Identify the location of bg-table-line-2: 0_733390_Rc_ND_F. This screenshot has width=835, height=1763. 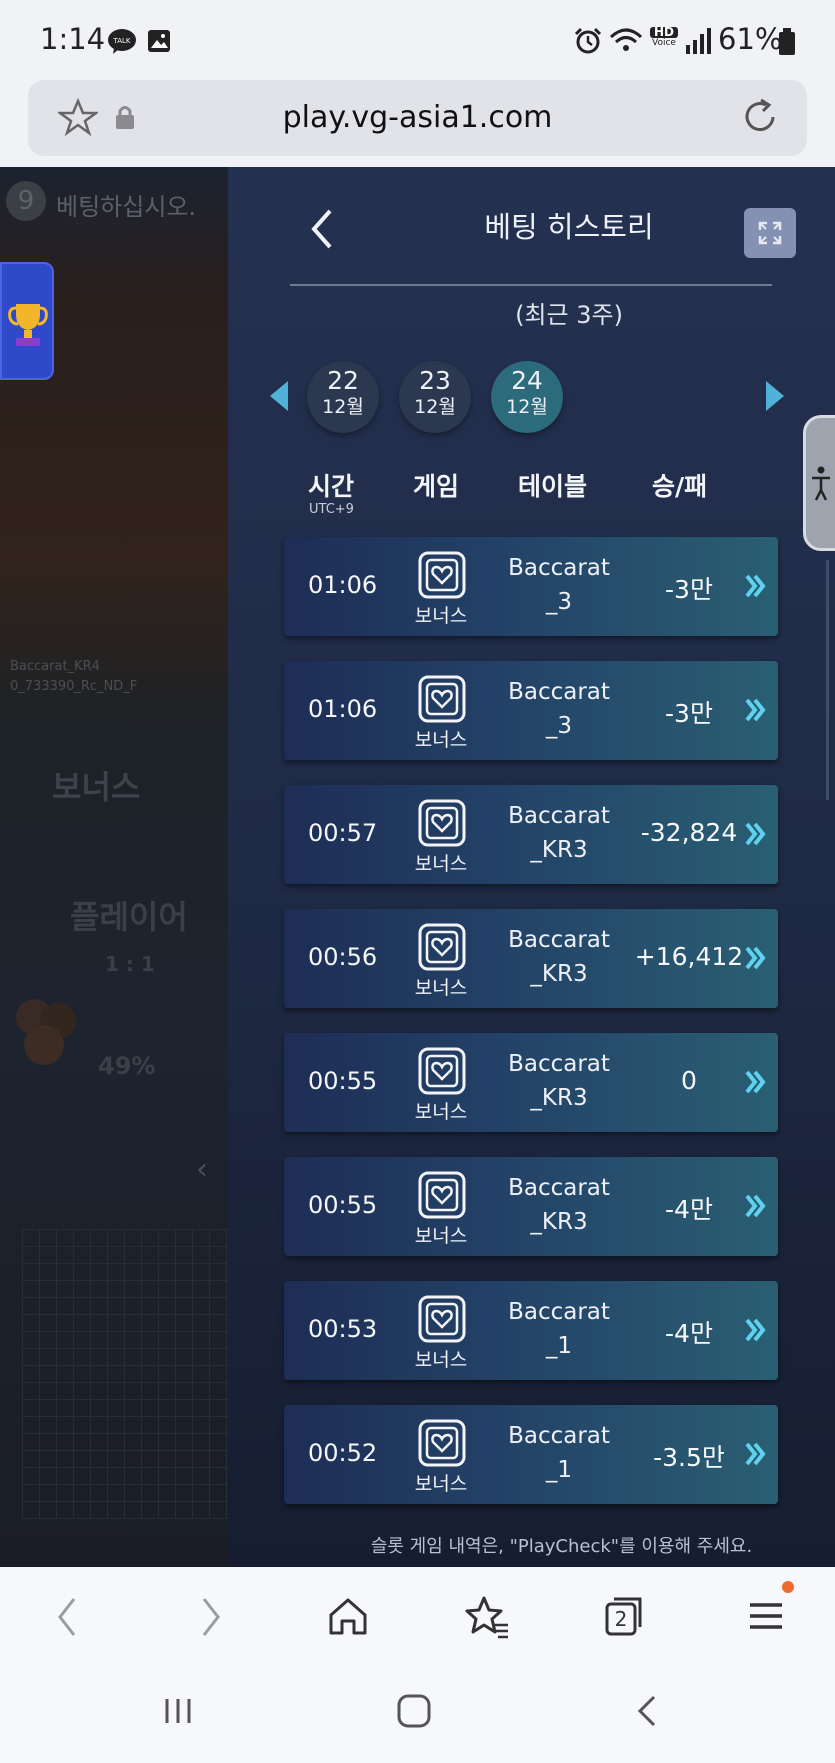
(73, 686).